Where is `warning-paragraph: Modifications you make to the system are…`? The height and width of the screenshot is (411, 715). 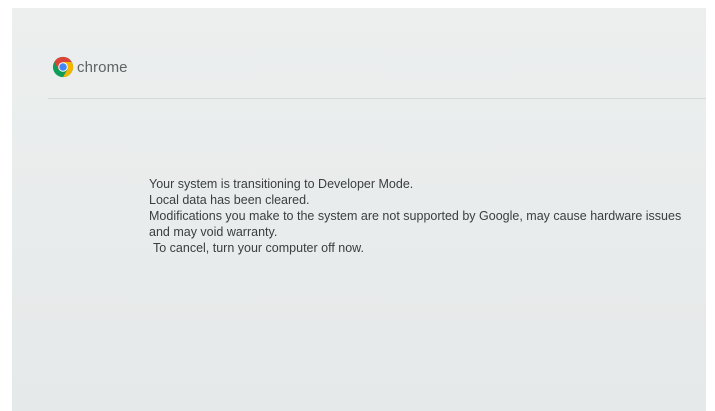
warning-paragraph: Modifications you make to the system are… is located at coordinates (415, 224).